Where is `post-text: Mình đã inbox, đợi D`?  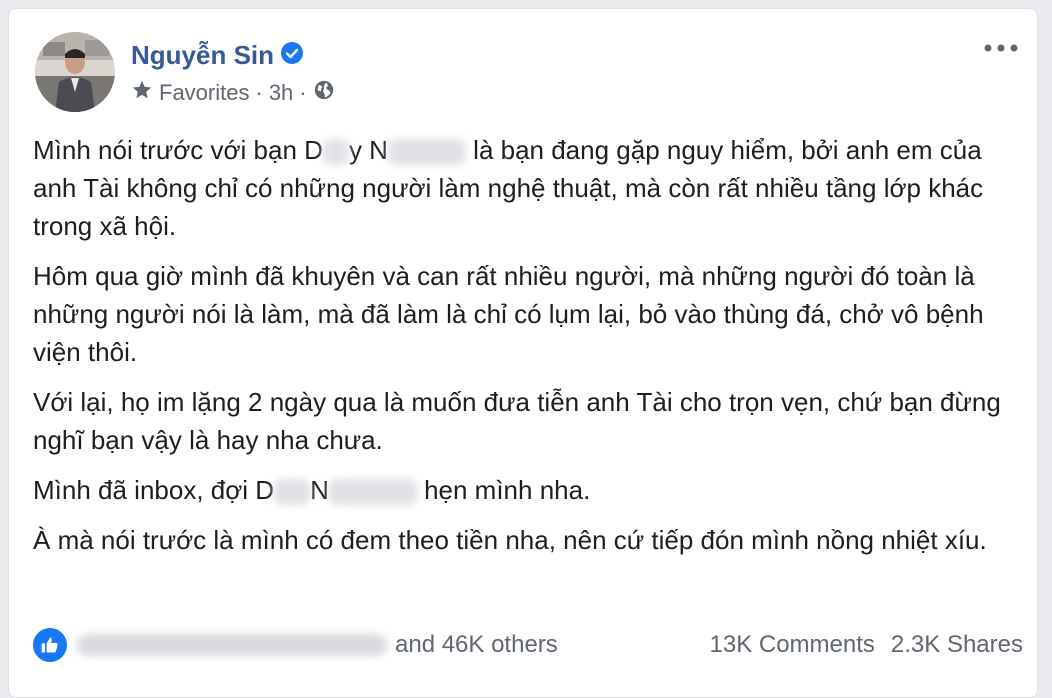
post-text: Mình đã inbox, đợi D is located at coordinates (154, 490).